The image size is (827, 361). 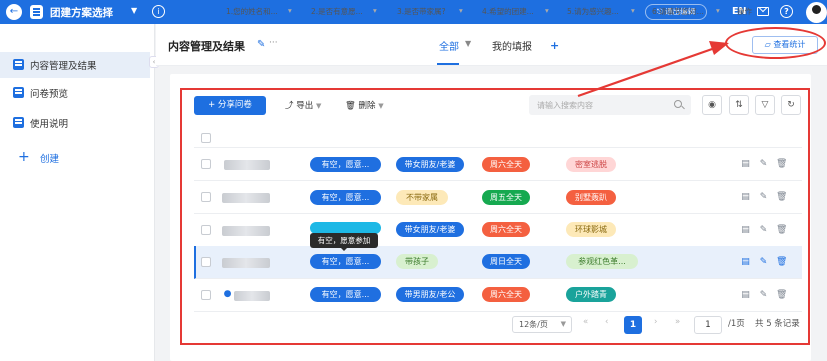 What do you see at coordinates (158, 11) in the screenshot?
I see `info-icon: i` at bounding box center [158, 11].